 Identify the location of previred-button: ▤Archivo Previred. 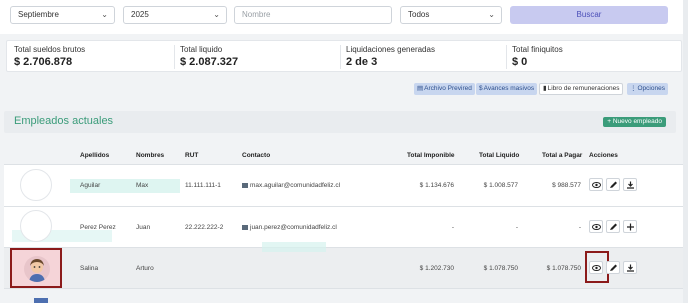
(444, 89).